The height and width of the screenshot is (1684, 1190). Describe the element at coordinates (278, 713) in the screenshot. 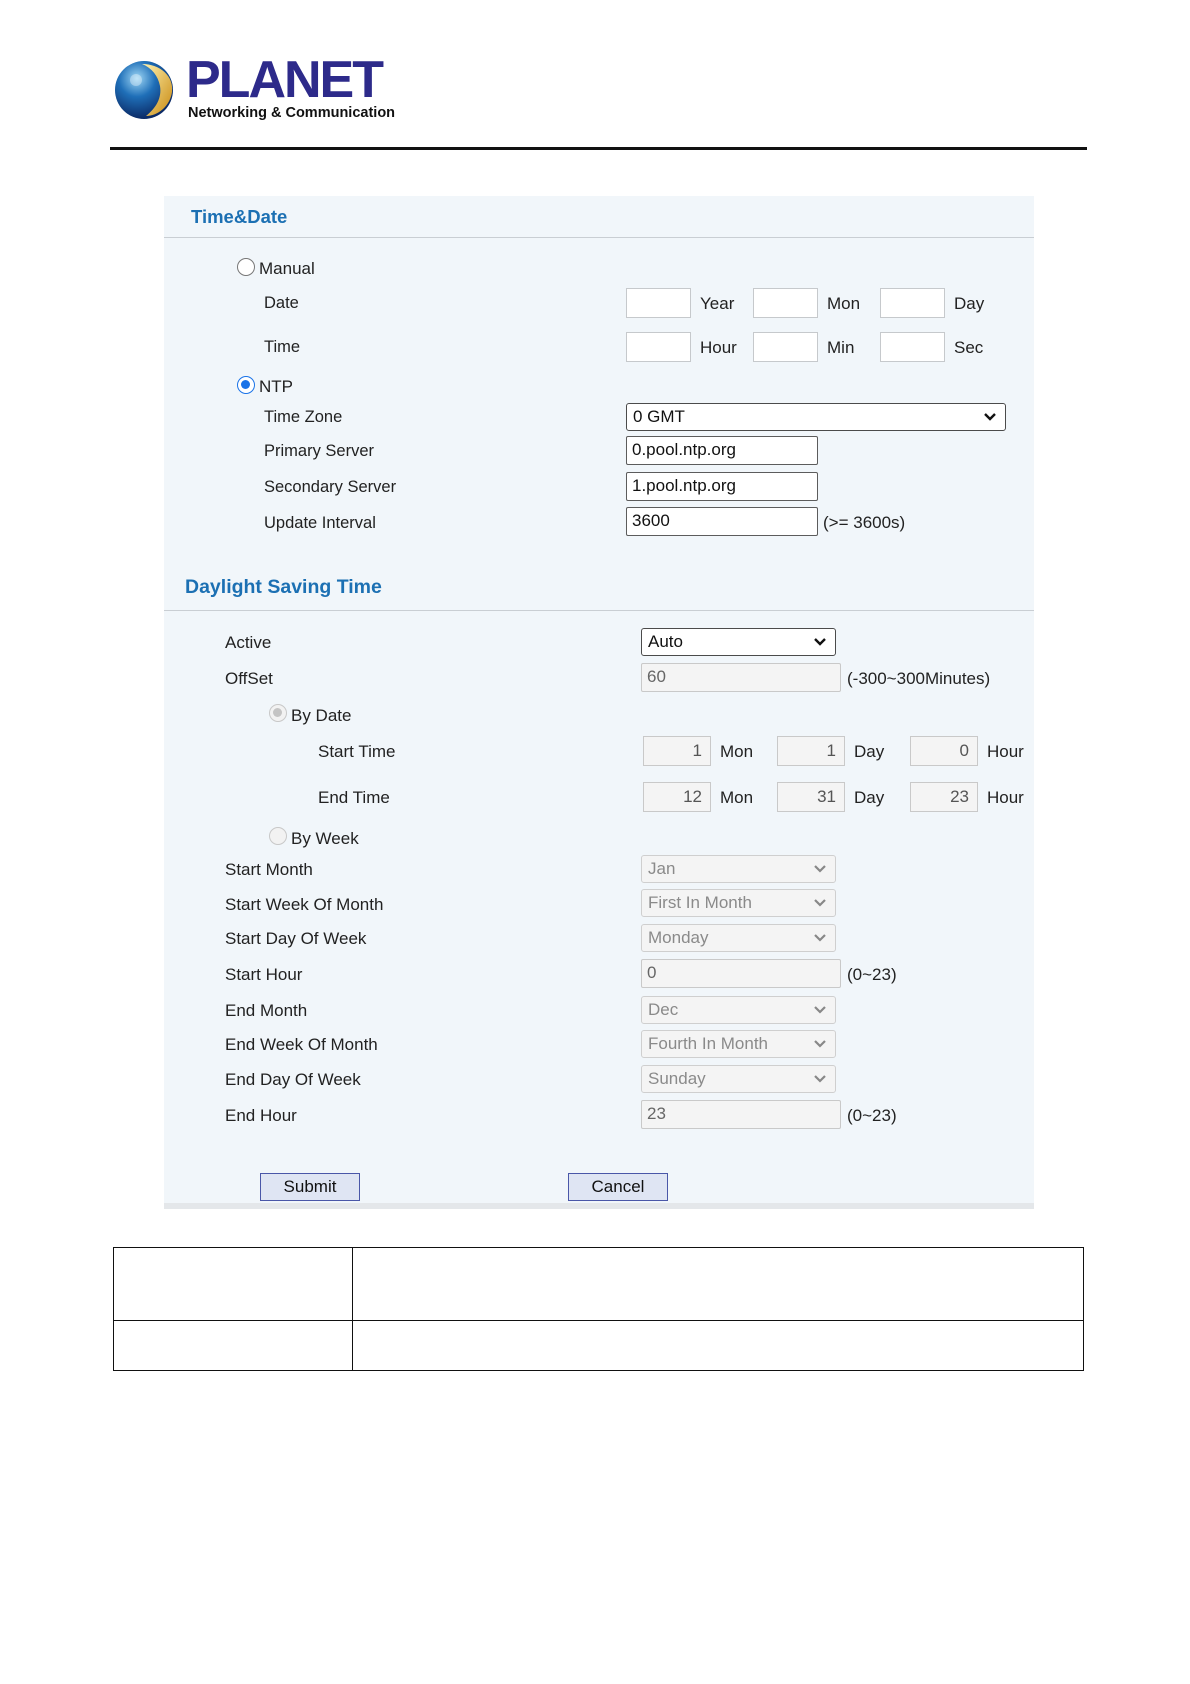

I see `by-date-radio` at that location.